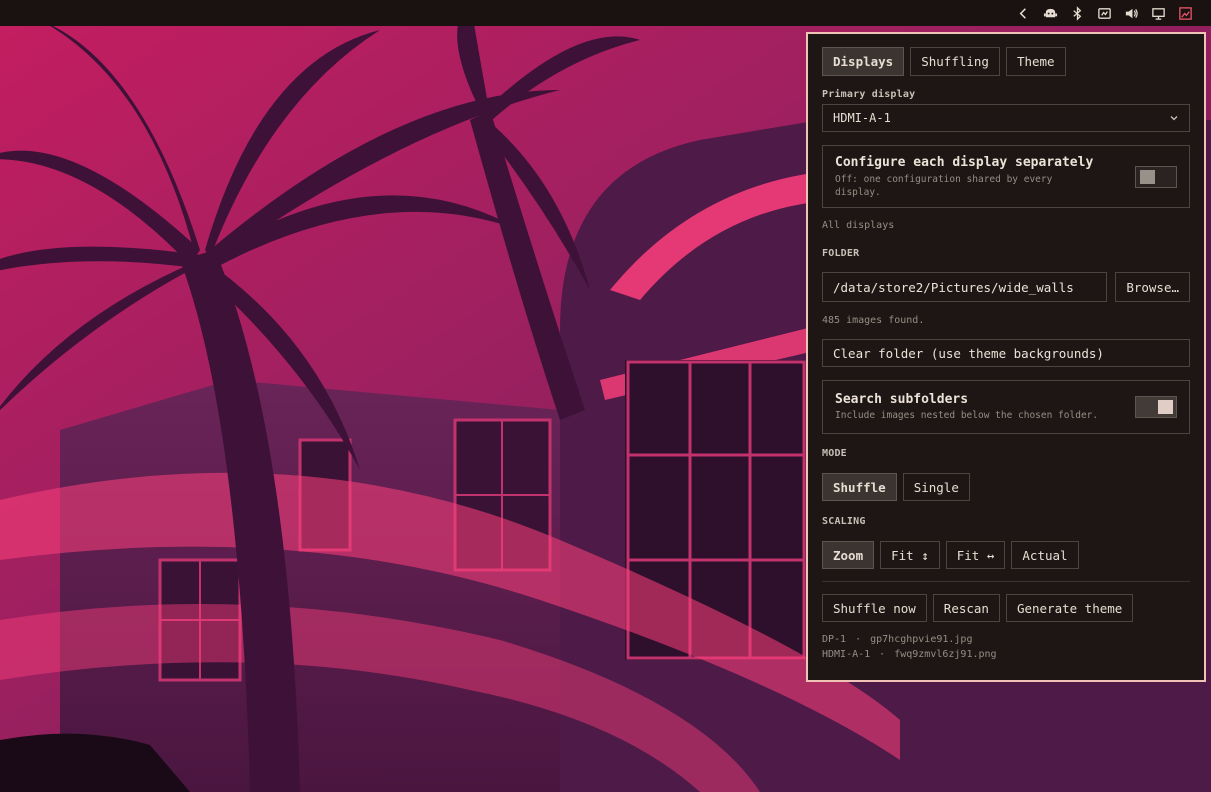 This screenshot has width=1211, height=792. What do you see at coordinates (936, 487) in the screenshot?
I see `mode-single-button: Single` at bounding box center [936, 487].